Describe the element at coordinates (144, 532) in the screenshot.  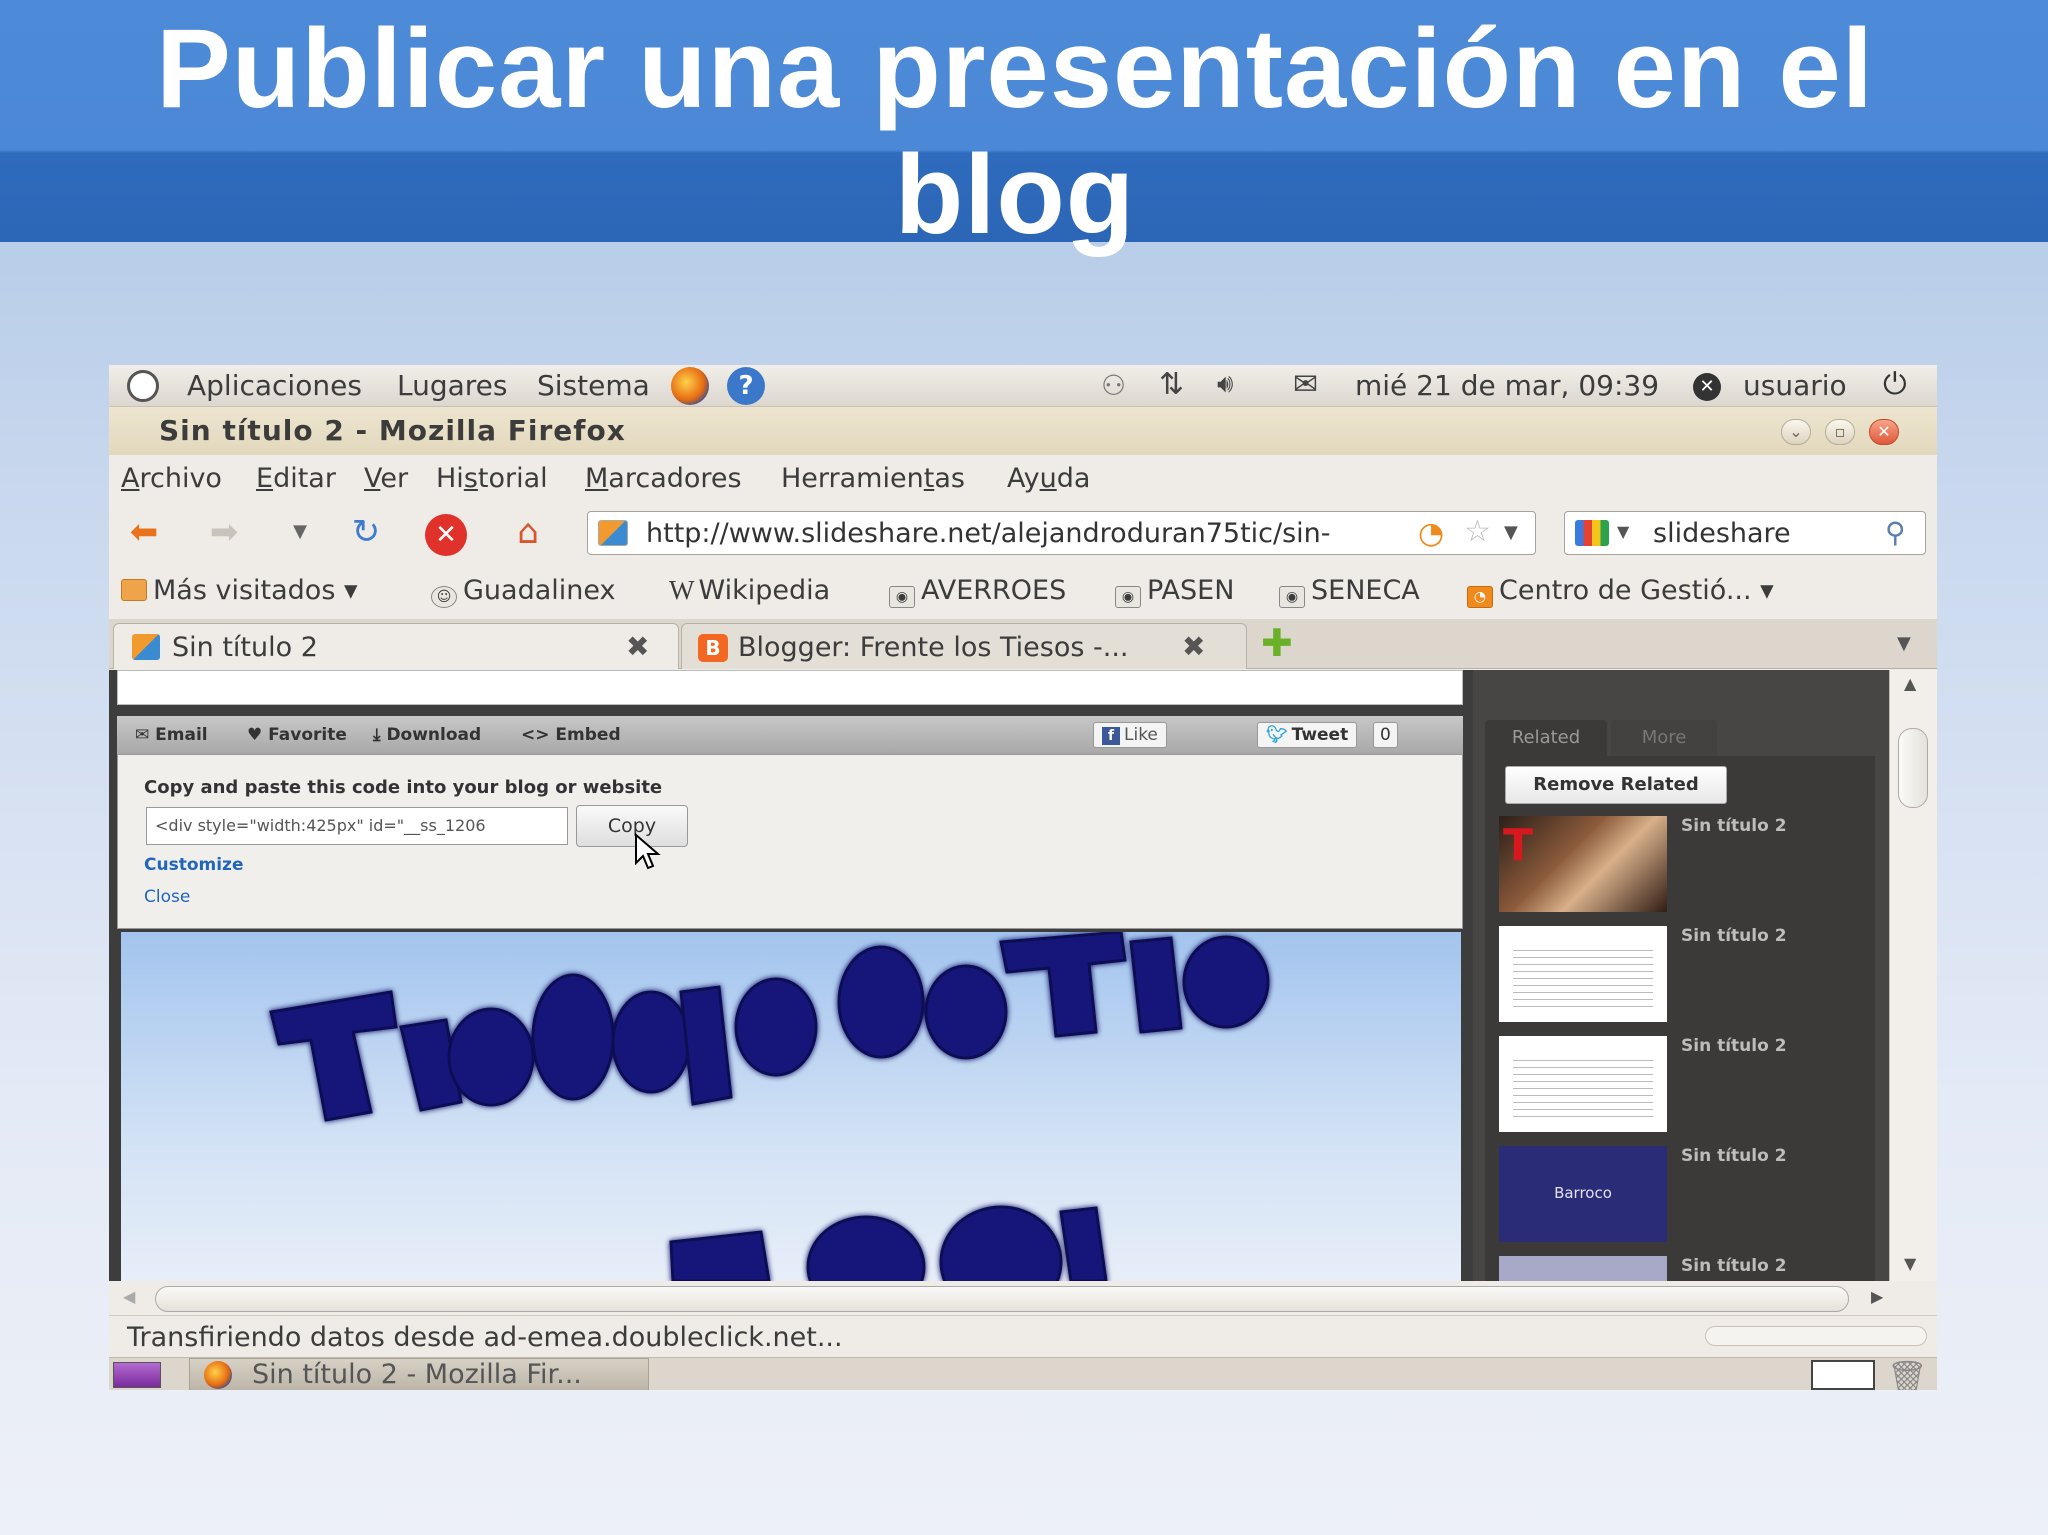
I see `back-arrow-icon: ⬅` at that location.